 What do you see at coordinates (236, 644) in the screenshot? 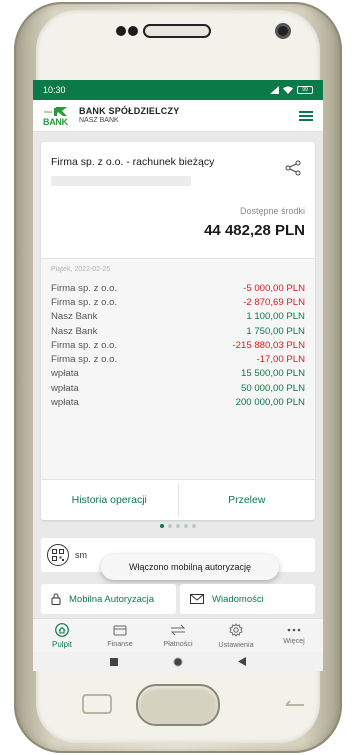
I see `nav-label: Ustawienia` at bounding box center [236, 644].